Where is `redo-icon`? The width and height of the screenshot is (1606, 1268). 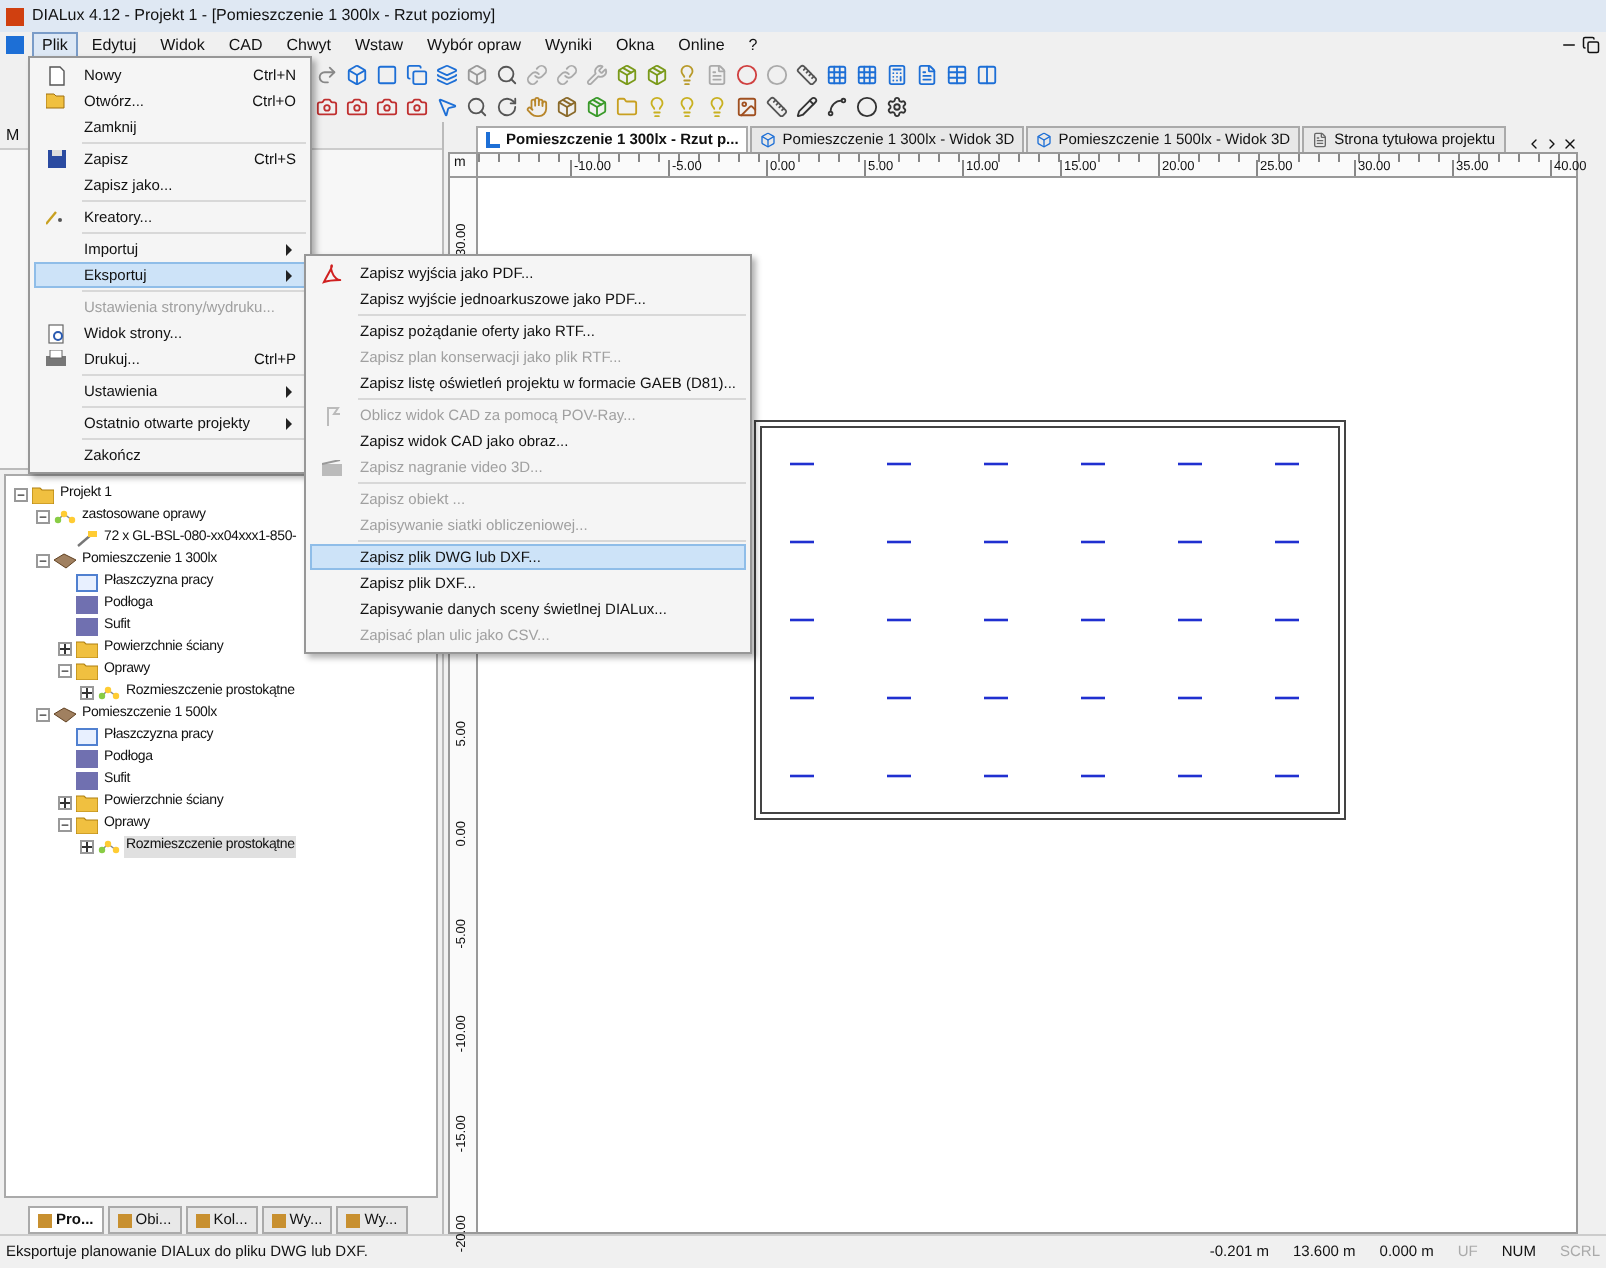 redo-icon is located at coordinates (327, 74).